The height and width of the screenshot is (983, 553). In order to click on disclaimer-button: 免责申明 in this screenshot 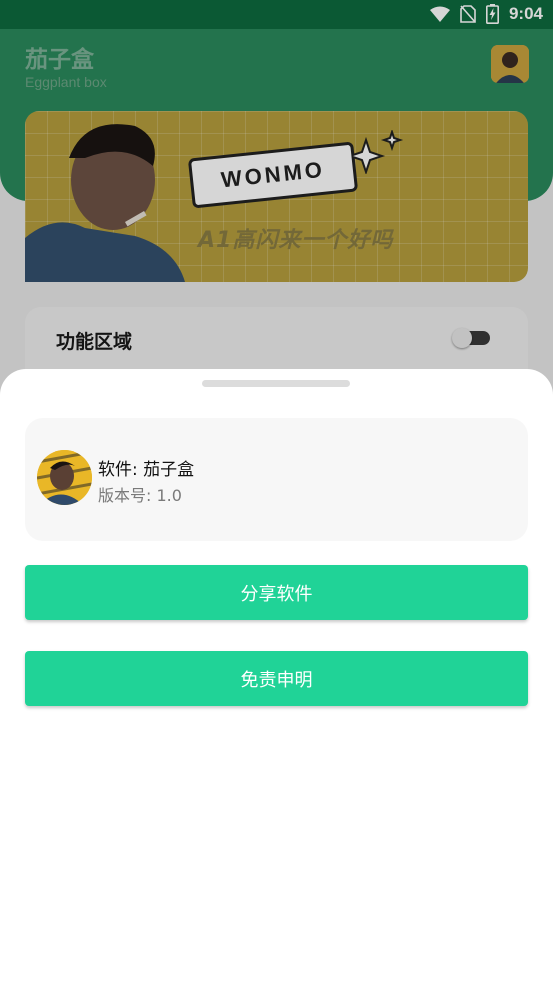, I will do `click(276, 678)`.